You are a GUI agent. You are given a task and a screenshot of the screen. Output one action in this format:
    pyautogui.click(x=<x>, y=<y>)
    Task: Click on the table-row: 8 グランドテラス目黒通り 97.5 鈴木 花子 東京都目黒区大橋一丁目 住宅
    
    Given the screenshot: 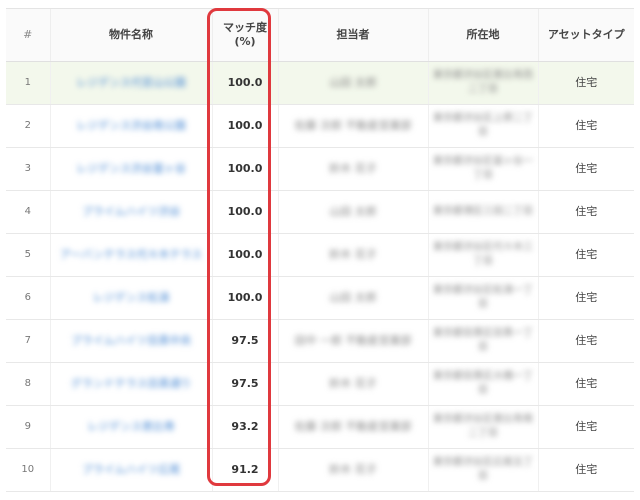 What is the action you would take?
    pyautogui.click(x=320, y=384)
    